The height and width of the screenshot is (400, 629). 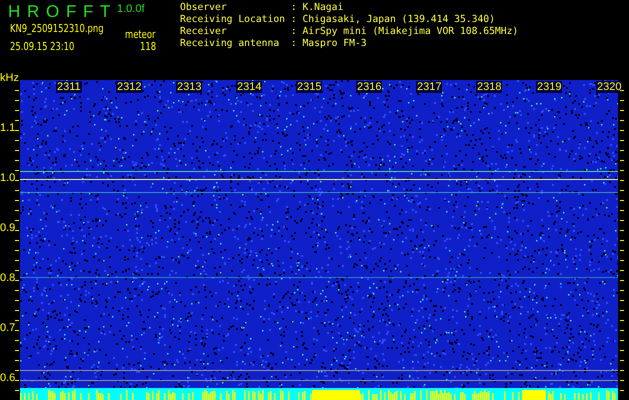 What do you see at coordinates (369, 87) in the screenshot?
I see `time-label: 2316` at bounding box center [369, 87].